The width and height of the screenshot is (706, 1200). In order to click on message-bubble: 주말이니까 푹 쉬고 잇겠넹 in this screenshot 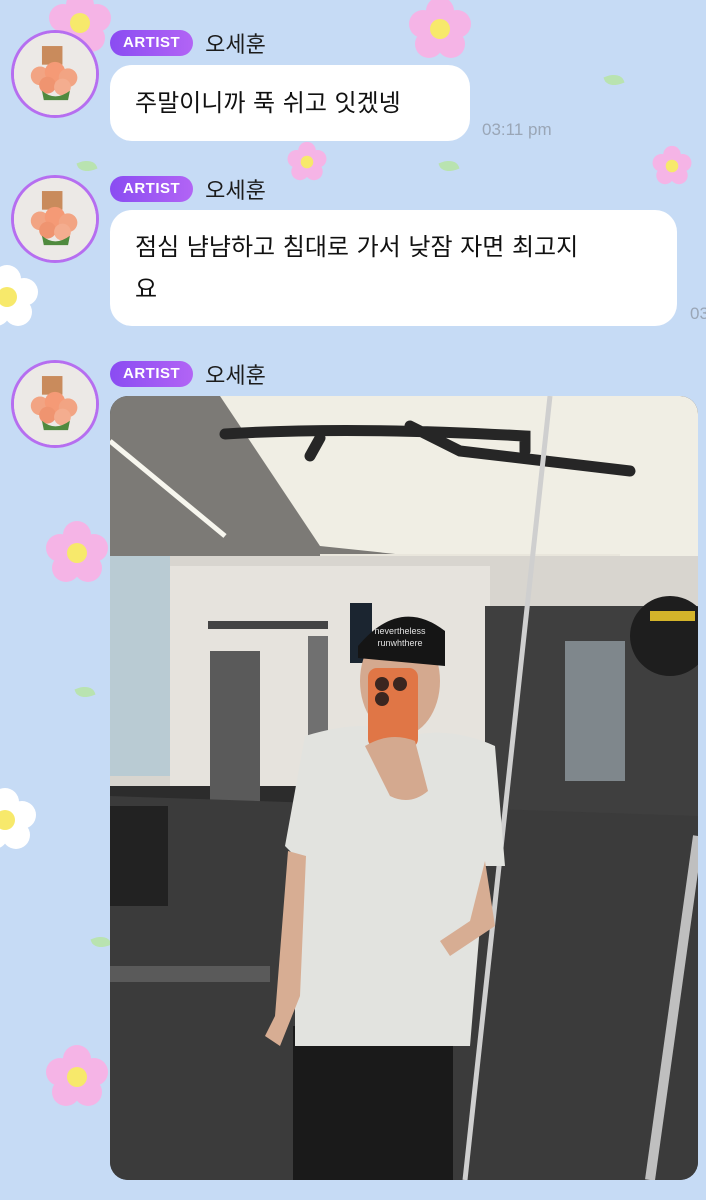, I will do `click(290, 103)`.